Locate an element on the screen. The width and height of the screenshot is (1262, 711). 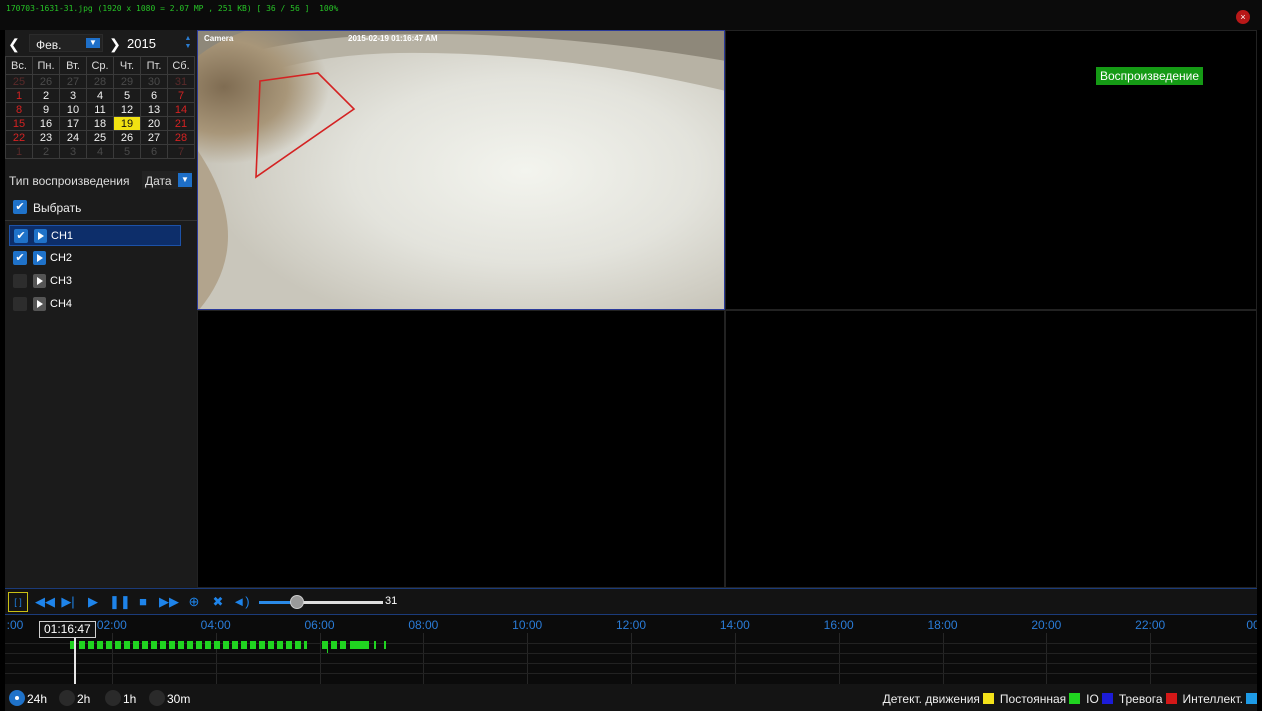
calendar-day: 12 is located at coordinates (127, 109).